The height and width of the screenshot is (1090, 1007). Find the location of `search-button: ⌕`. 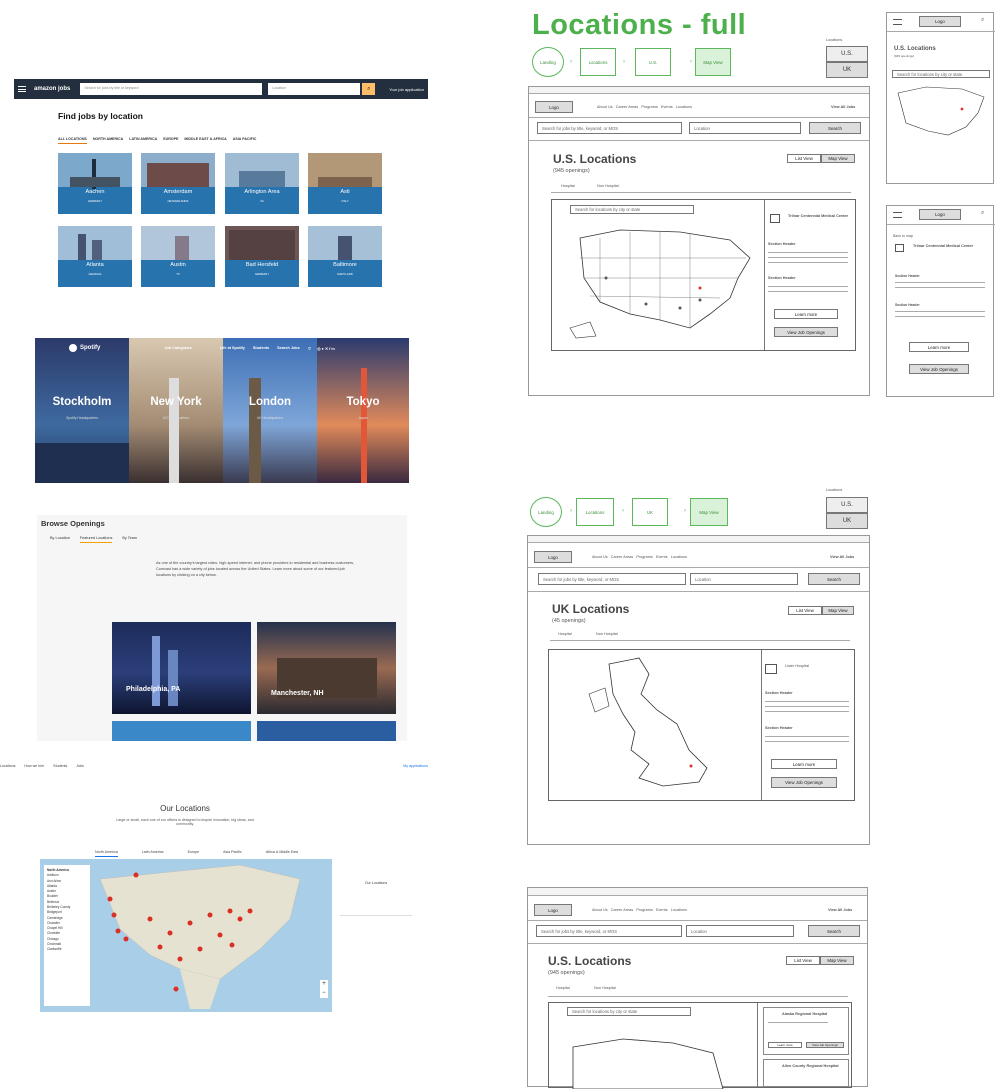

search-button: ⌕ is located at coordinates (369, 89).